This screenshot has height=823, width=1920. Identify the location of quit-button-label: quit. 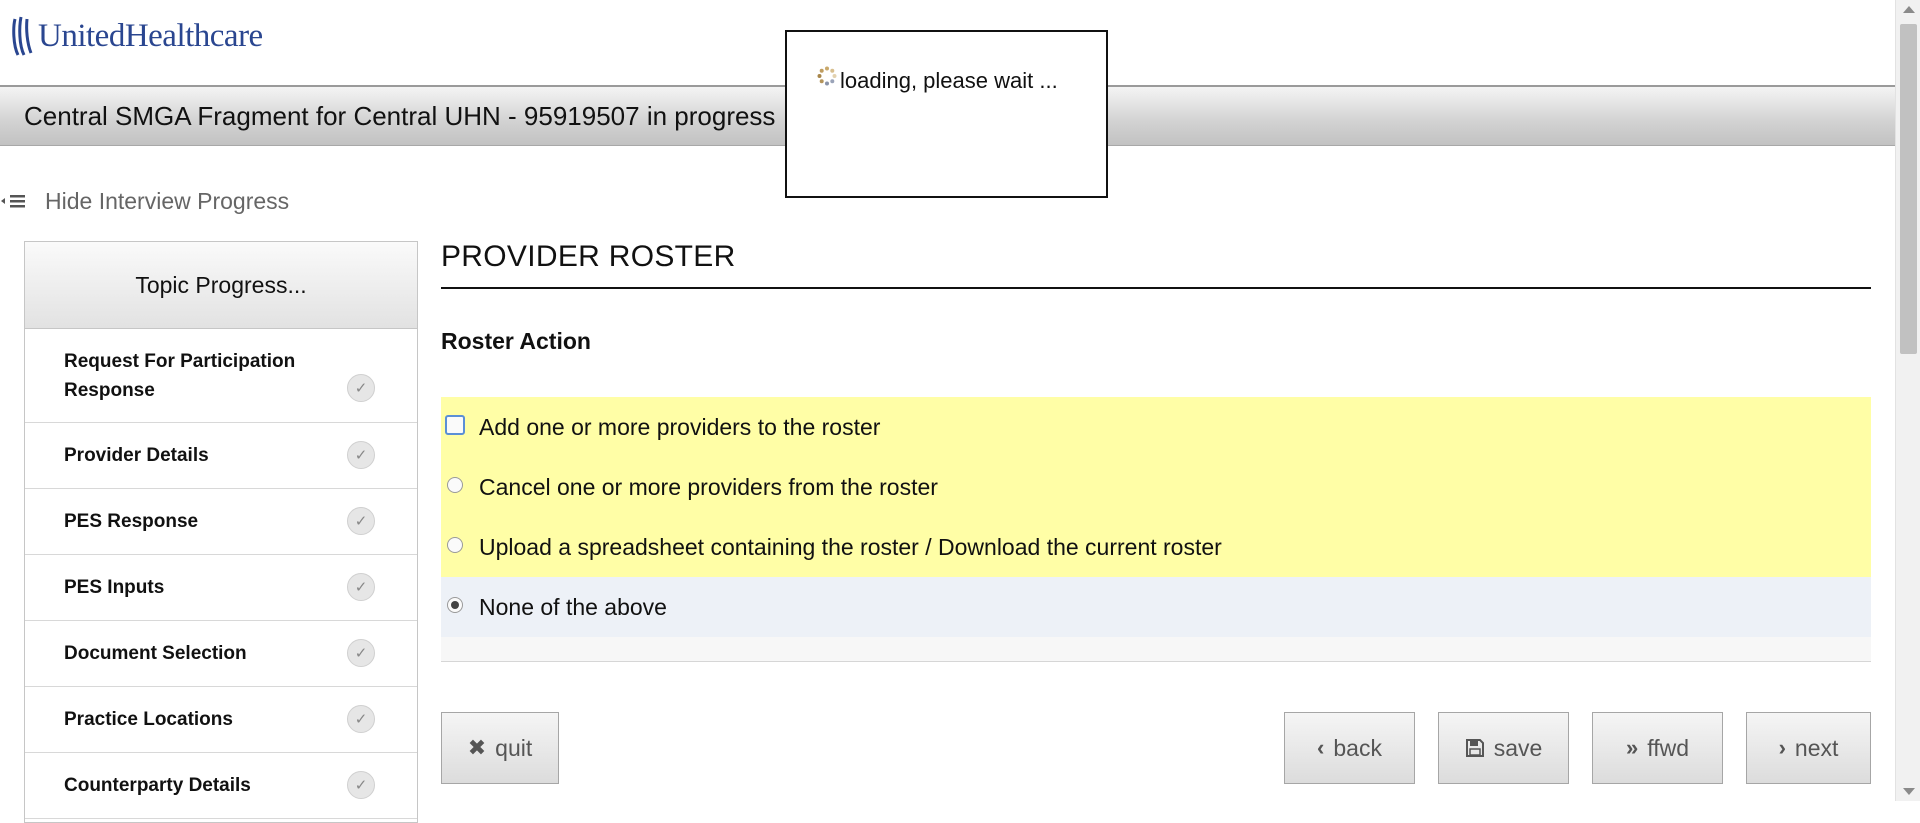
(514, 747).